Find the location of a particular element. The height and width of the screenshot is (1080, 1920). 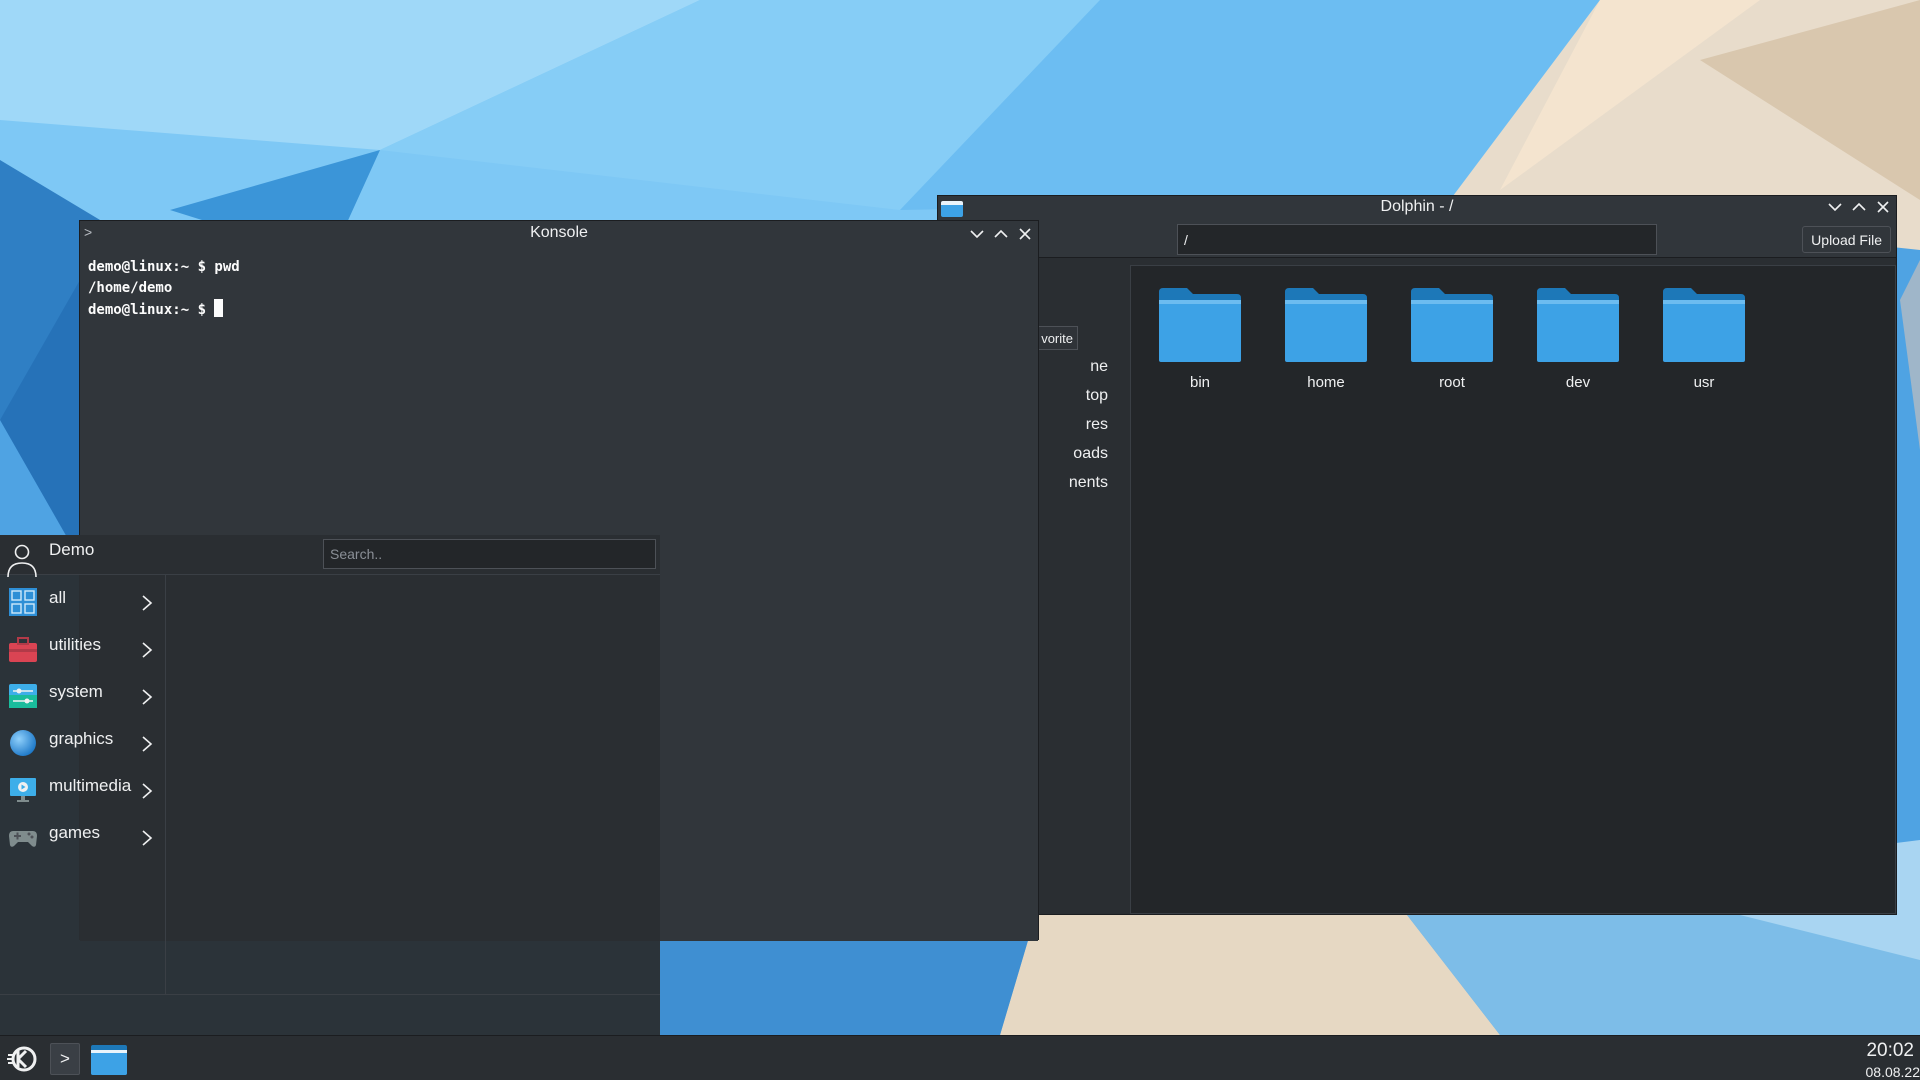

file-item-bin: bin is located at coordinates (1200, 343).